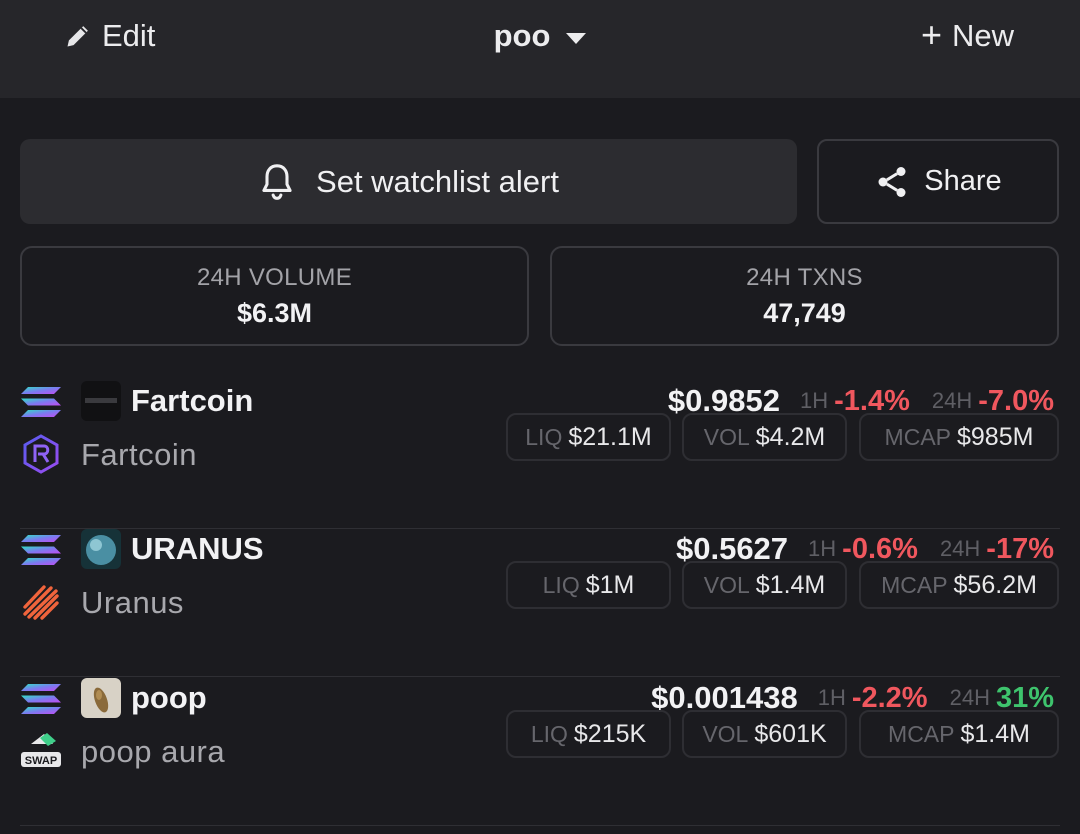 The height and width of the screenshot is (834, 1080). What do you see at coordinates (41, 602) in the screenshot?
I see `meteora-icon` at bounding box center [41, 602].